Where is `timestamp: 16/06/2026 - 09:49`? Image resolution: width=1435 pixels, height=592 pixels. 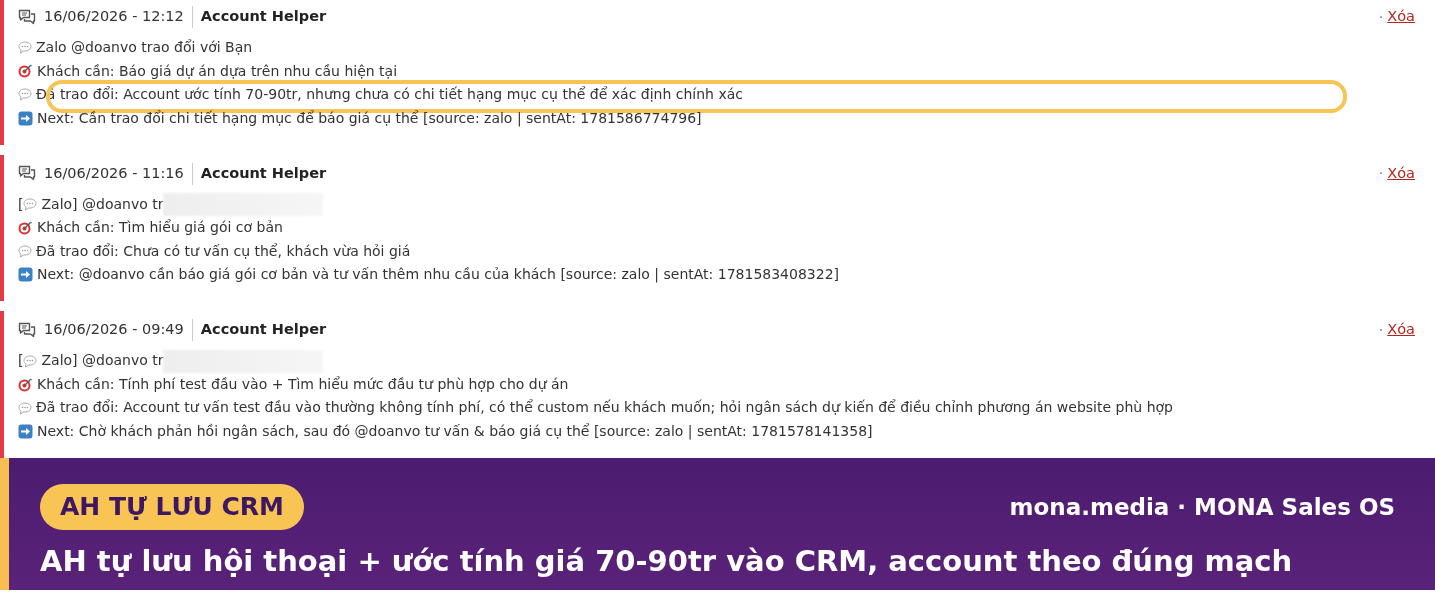
timestamp: 16/06/2026 - 09:49 is located at coordinates (114, 330).